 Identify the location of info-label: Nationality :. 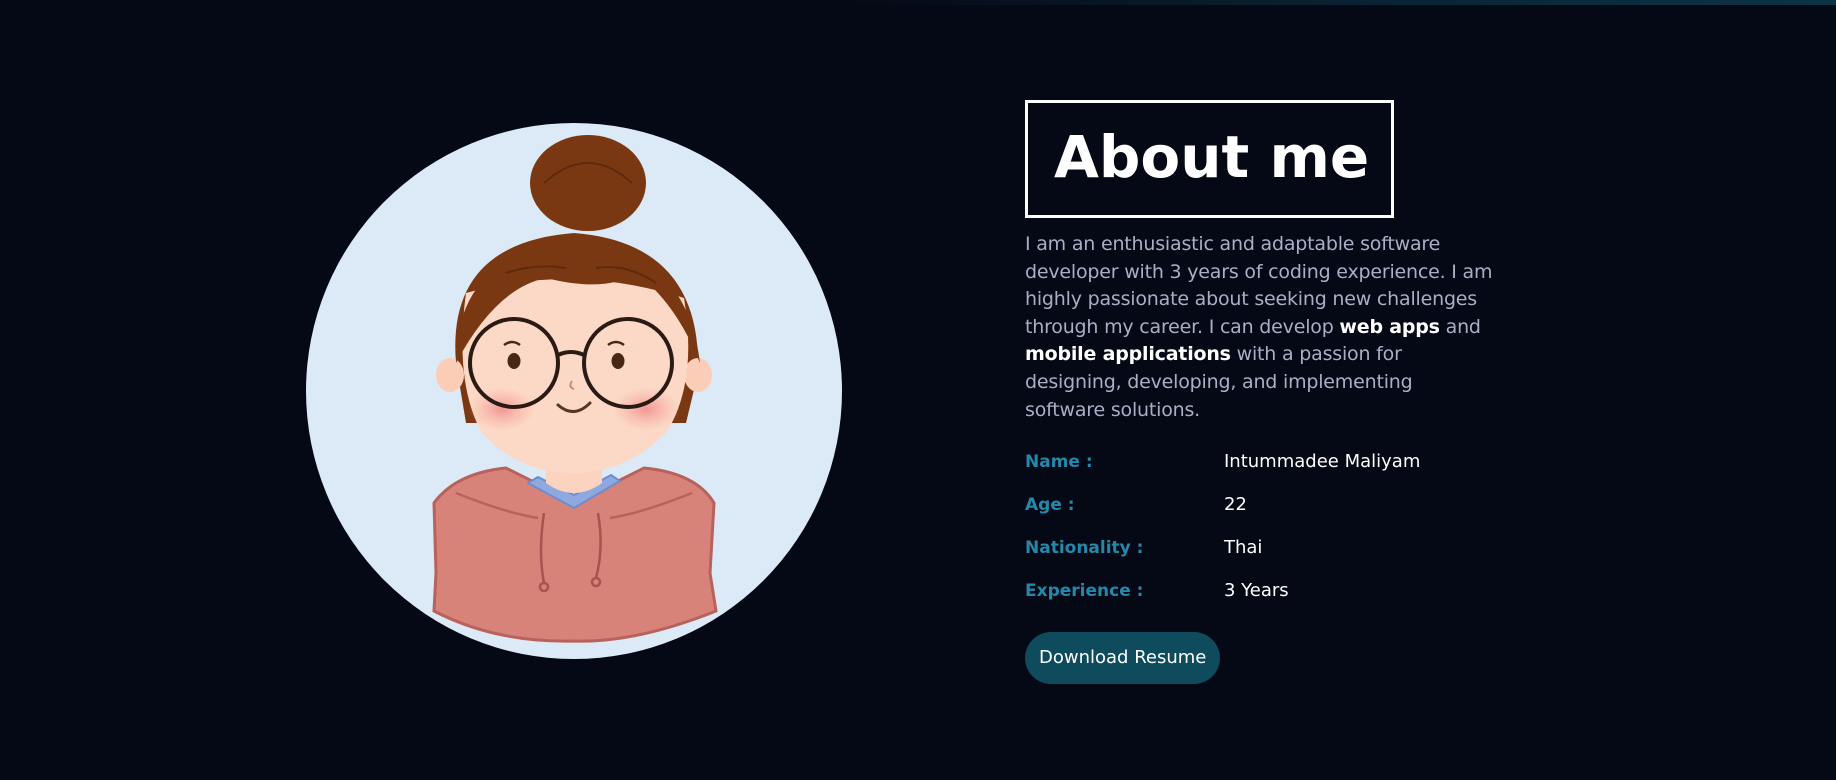
(1084, 547).